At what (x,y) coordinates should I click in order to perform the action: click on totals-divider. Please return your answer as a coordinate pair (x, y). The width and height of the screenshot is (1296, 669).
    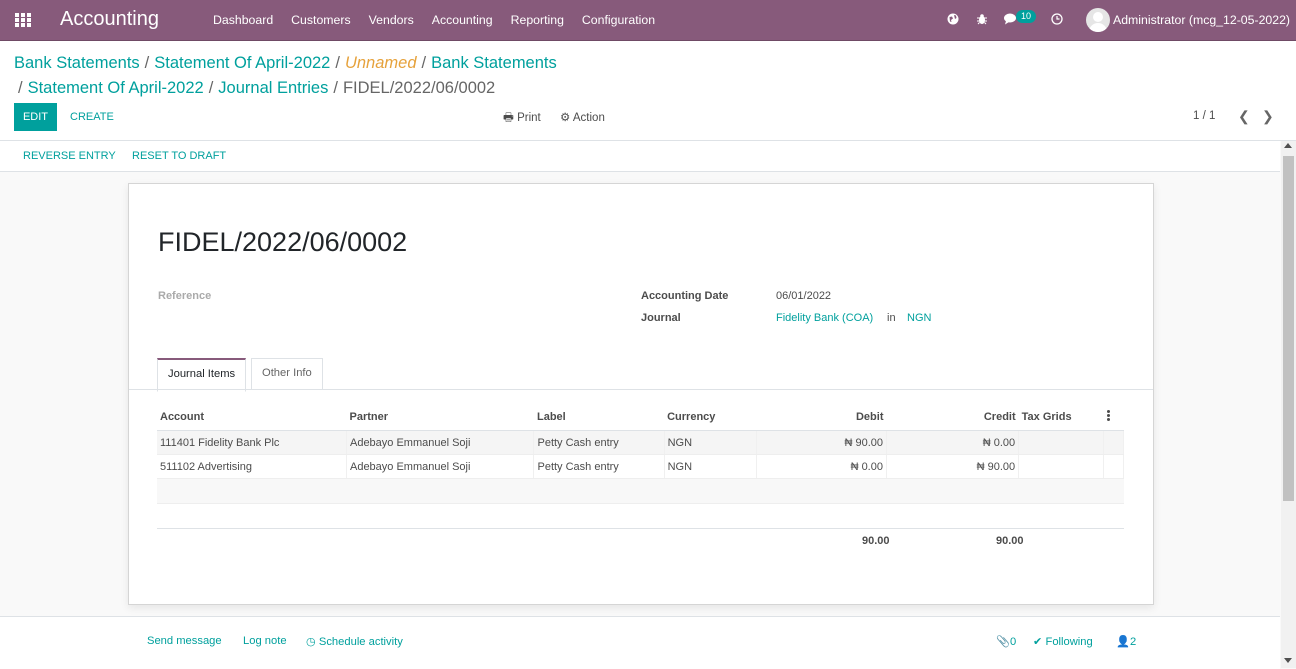
    Looking at the image, I should click on (640, 528).